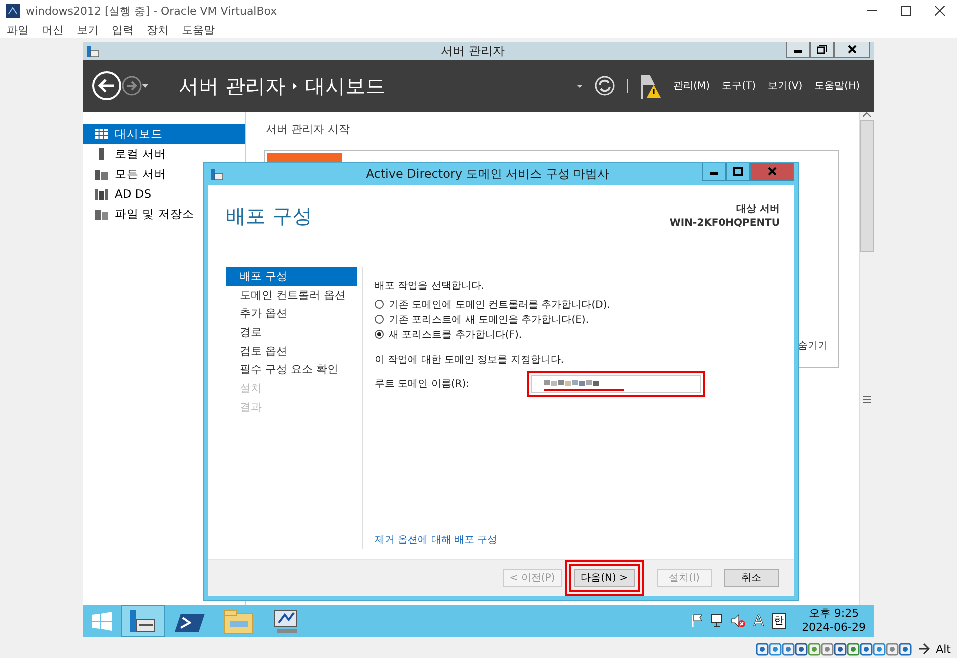 The height and width of the screenshot is (658, 957). Describe the element at coordinates (488, 174) in the screenshot. I see `window-title: Active Directory 도메인 서비스 구성 마법사` at that location.